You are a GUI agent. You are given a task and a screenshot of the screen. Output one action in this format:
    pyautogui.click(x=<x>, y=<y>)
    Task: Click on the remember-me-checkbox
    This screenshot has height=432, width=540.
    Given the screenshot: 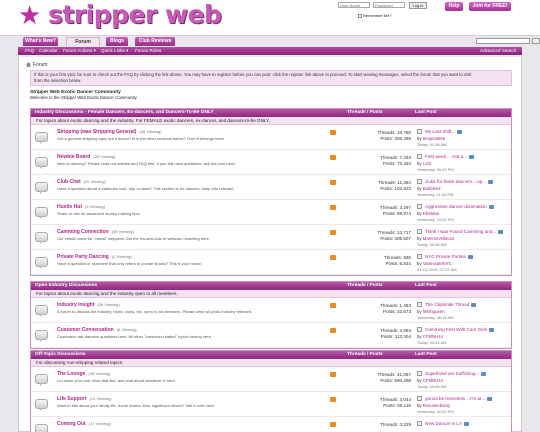 What is the action you would take?
    pyautogui.click(x=360, y=15)
    